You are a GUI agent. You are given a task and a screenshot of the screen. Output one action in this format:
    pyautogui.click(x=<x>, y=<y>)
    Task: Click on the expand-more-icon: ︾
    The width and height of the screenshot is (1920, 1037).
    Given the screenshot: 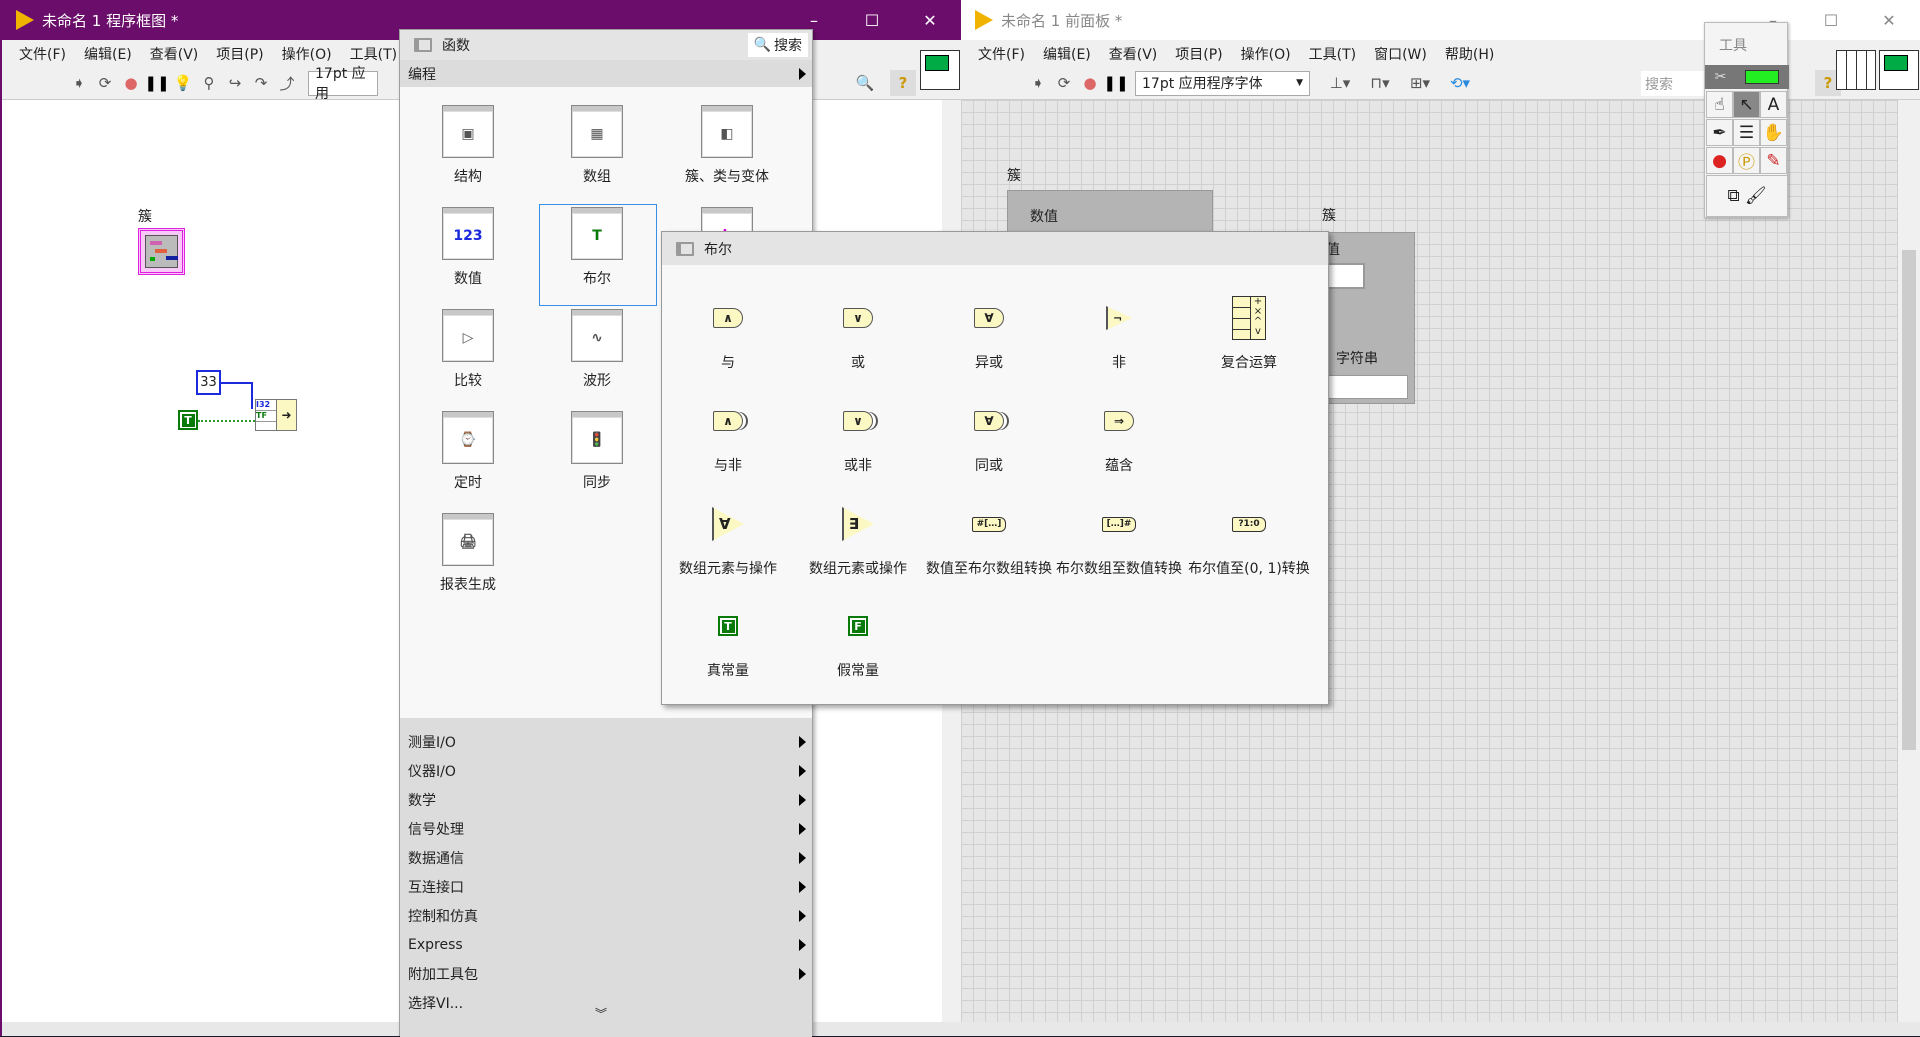 What is the action you would take?
    pyautogui.click(x=601, y=1013)
    